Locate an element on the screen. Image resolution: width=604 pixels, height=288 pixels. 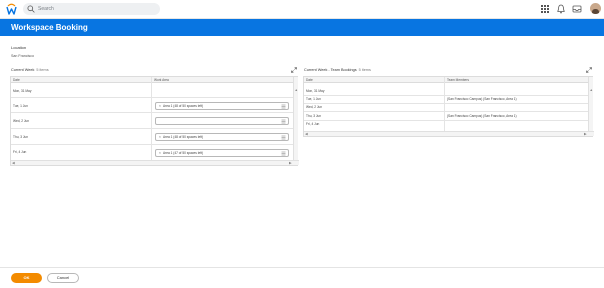
ok-button: OK is located at coordinates (26, 278).